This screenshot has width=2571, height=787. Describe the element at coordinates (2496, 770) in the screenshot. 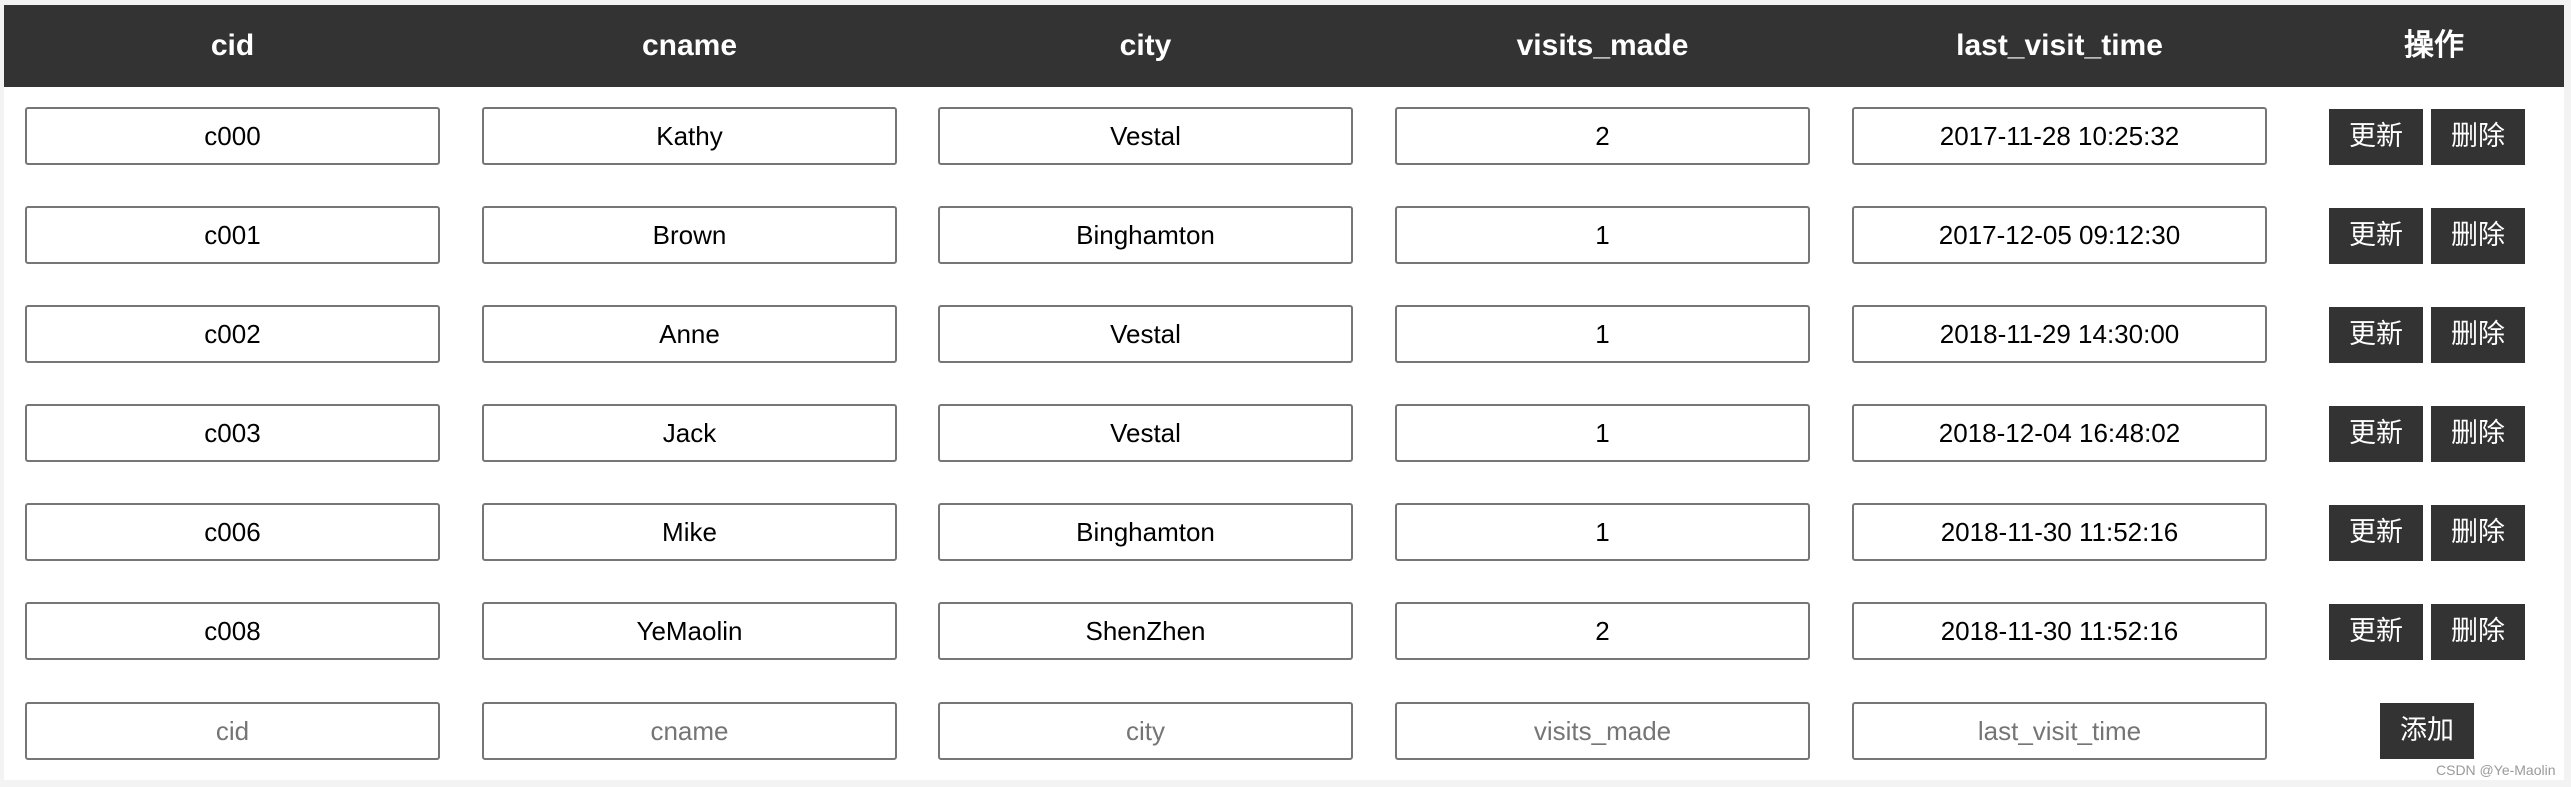

I see `watermark: CSDN @Ye-Maolin` at that location.